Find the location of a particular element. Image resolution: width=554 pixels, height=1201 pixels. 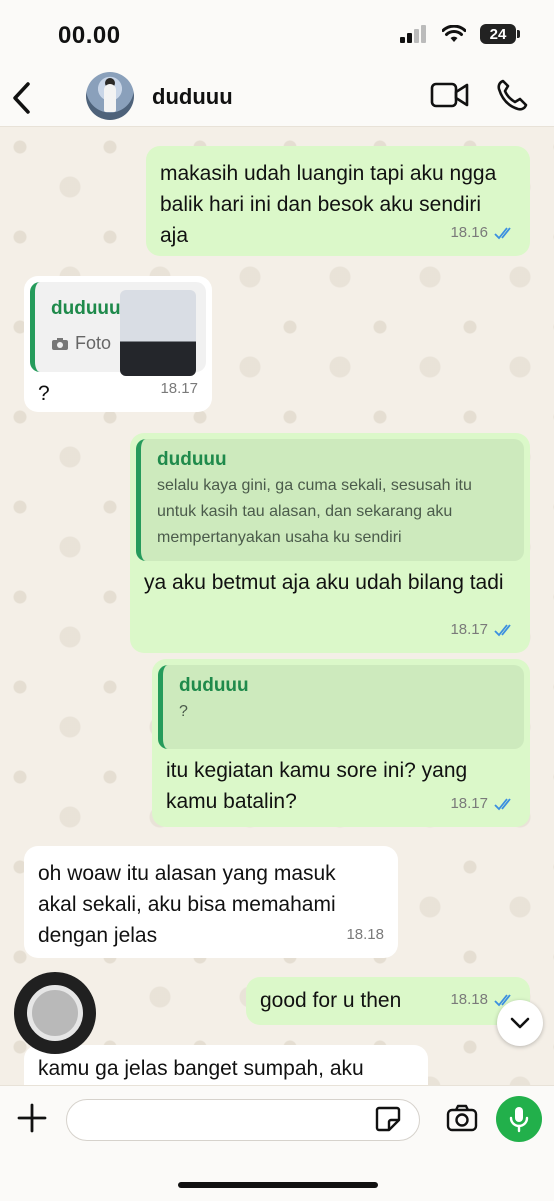

photo-thumbnail is located at coordinates (158, 333).